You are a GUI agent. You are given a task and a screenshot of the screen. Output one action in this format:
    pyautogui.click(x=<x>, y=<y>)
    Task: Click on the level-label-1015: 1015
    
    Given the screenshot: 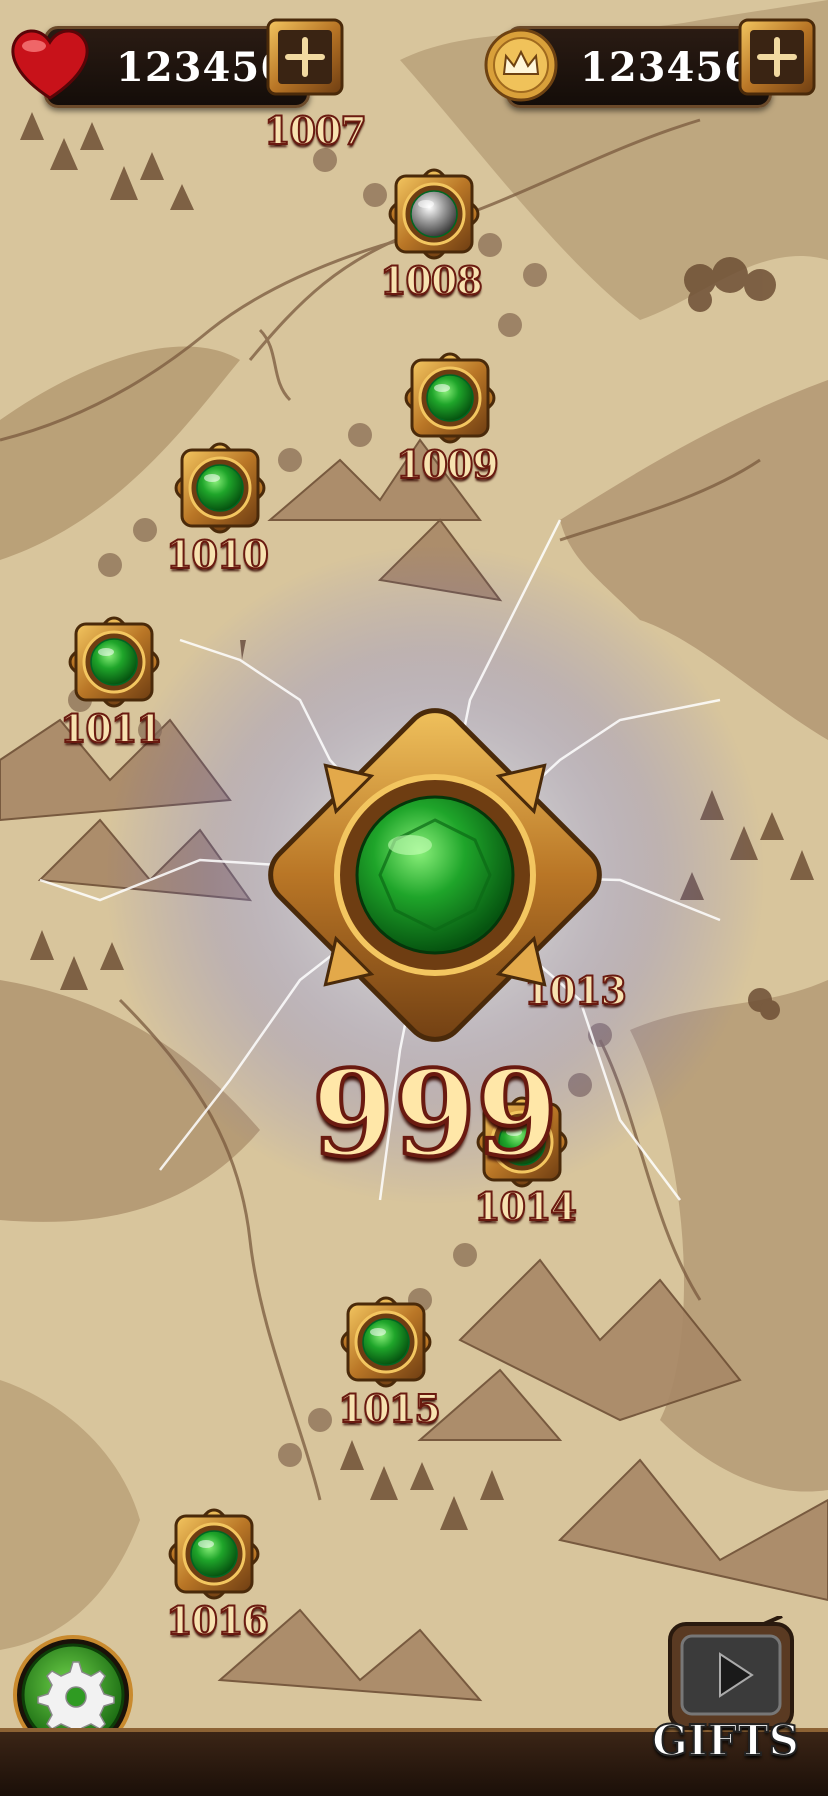 What is the action you would take?
    pyautogui.click(x=389, y=1408)
    